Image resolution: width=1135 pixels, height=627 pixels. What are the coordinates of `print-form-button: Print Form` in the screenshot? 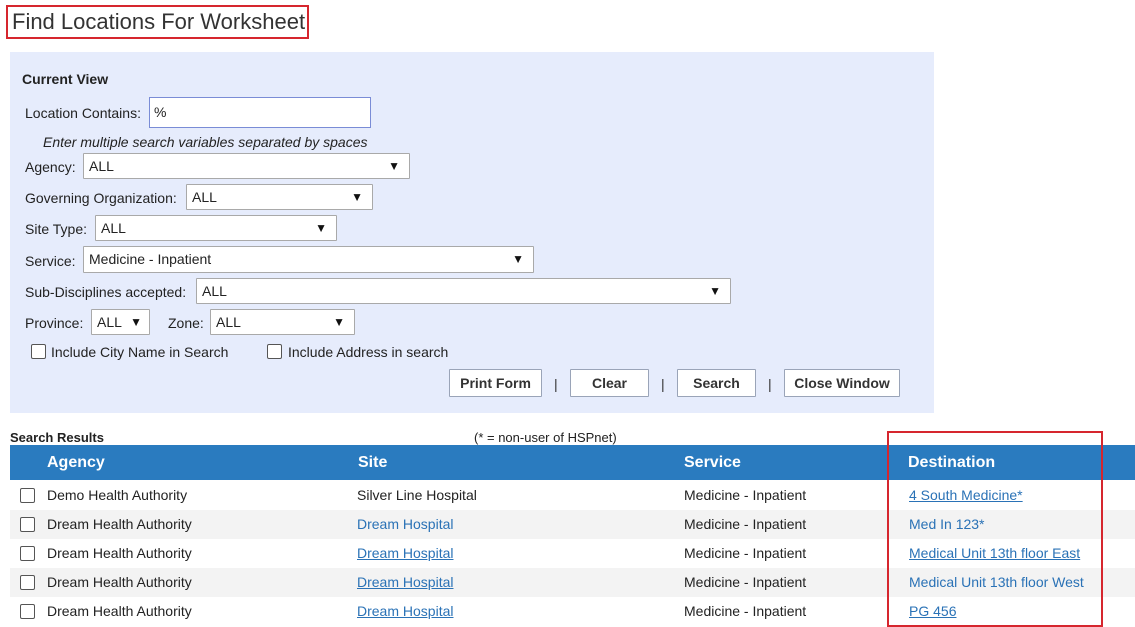 It's located at (495, 383).